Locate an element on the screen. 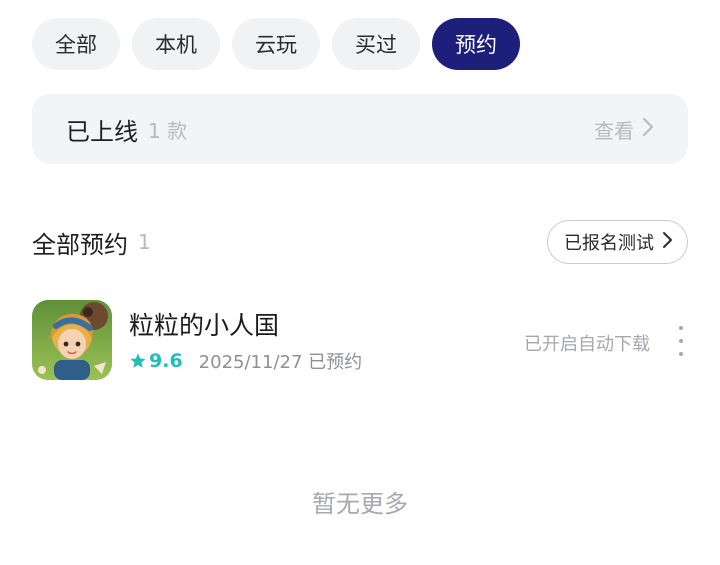 The image size is (720, 565). registered-tests-button: 已报名测试 is located at coordinates (617, 242).